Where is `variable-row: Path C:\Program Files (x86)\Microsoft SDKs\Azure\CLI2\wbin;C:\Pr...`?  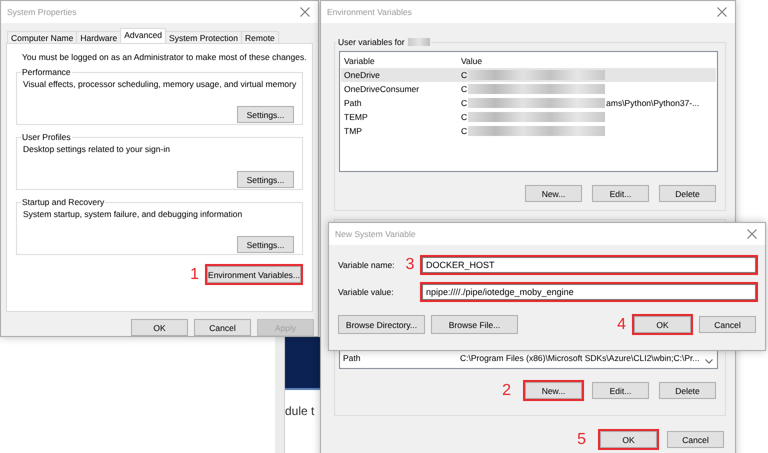
variable-row: Path C:\Program Files (x86)\Microsoft SDKs\Azure\CLI2\wbin;C:\Pr... is located at coordinates (520, 358).